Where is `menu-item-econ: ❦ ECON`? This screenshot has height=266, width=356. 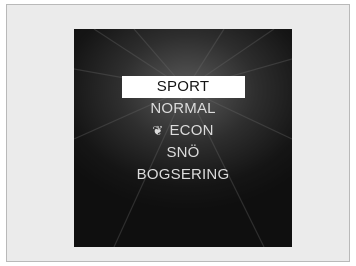 menu-item-econ: ❦ ECON is located at coordinates (182, 131).